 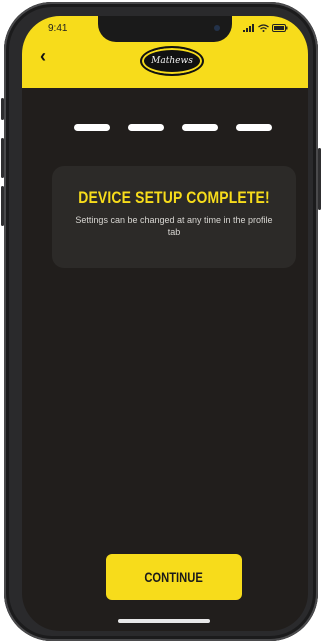 I want to click on wifi-icon, so click(x=263, y=28).